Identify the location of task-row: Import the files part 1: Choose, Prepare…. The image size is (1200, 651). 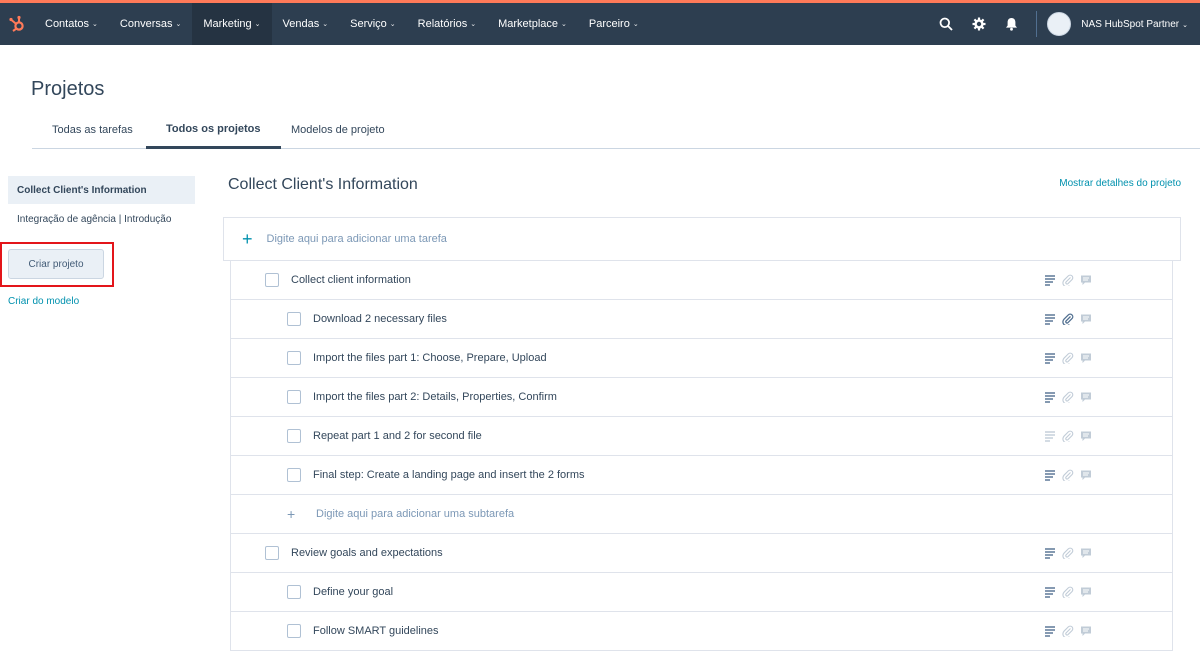
(701, 358).